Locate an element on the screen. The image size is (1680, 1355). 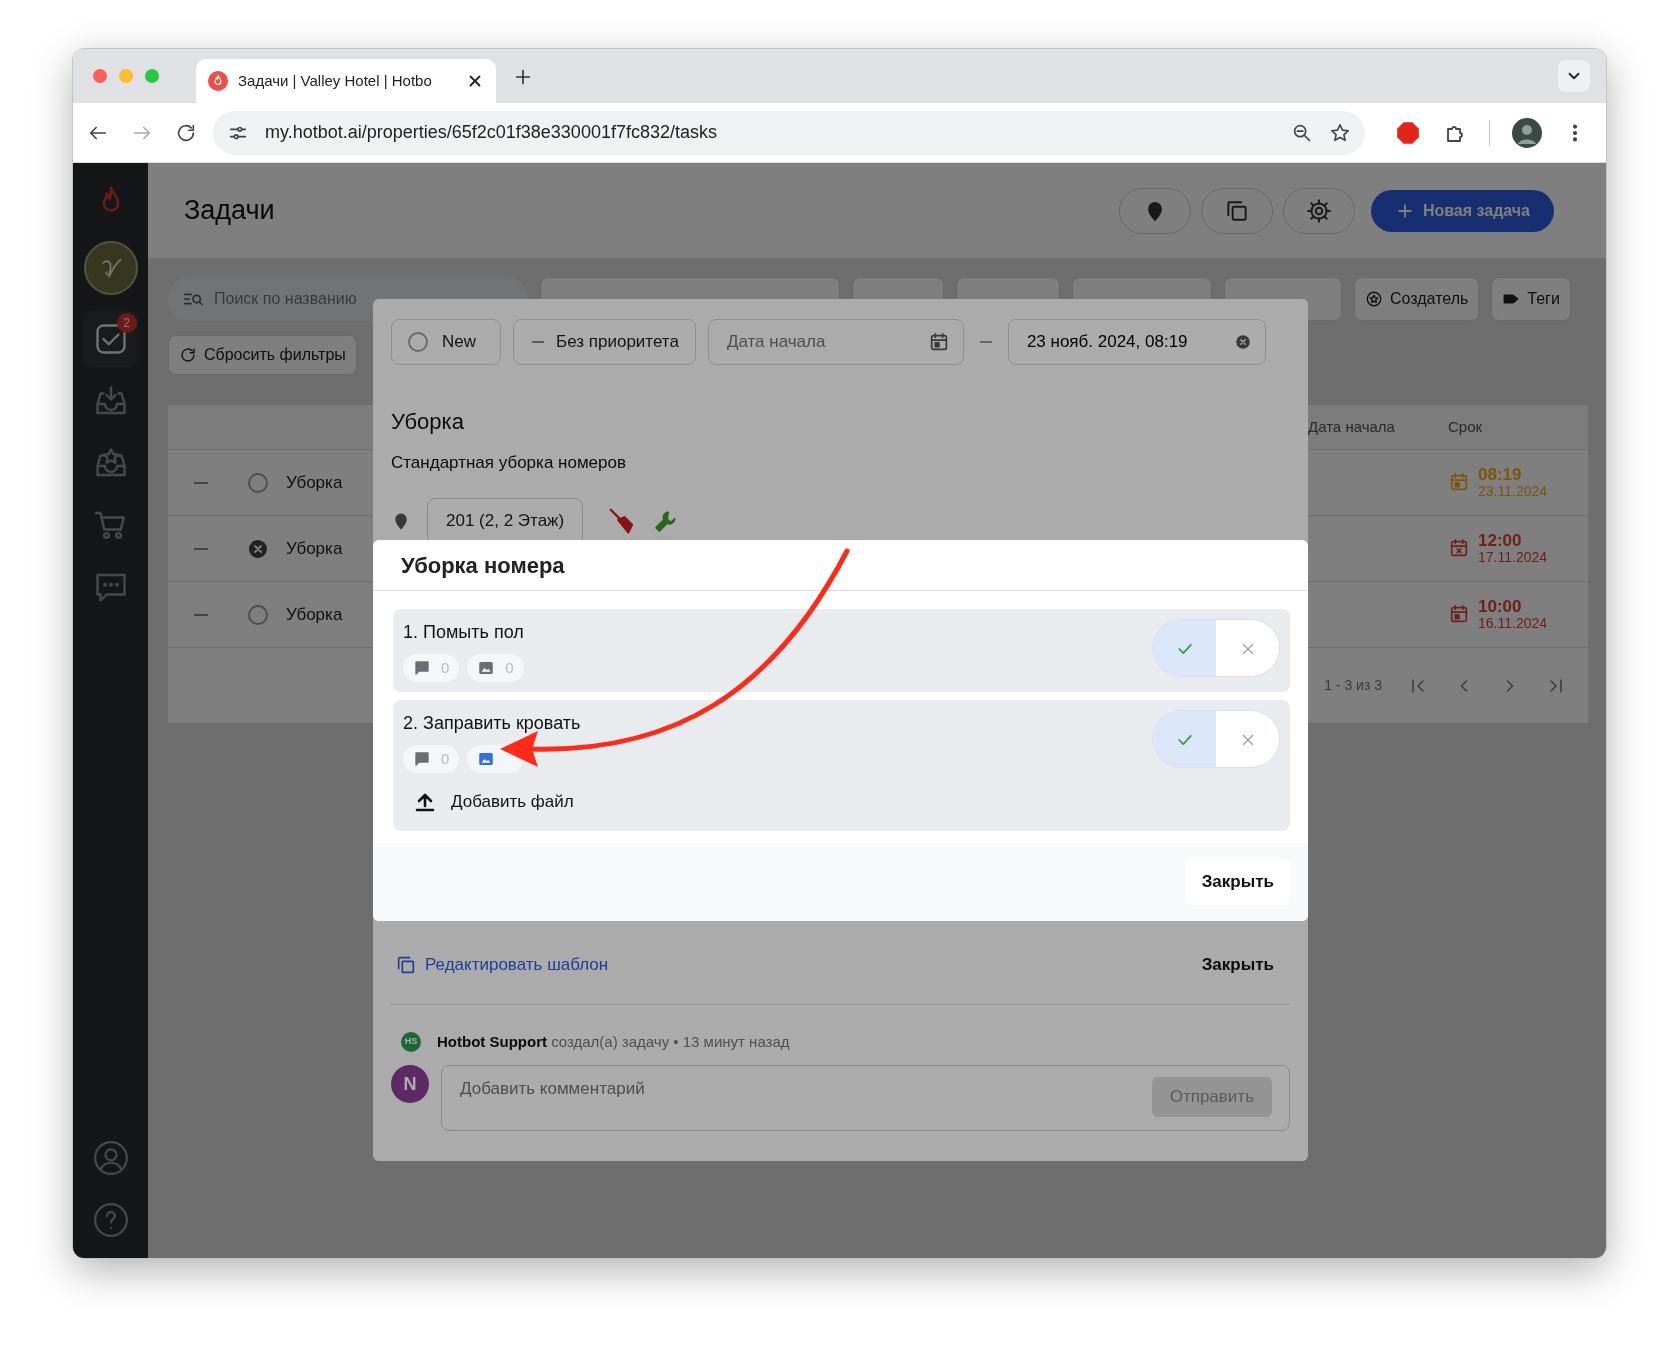
refresh-icon is located at coordinates (188, 355).